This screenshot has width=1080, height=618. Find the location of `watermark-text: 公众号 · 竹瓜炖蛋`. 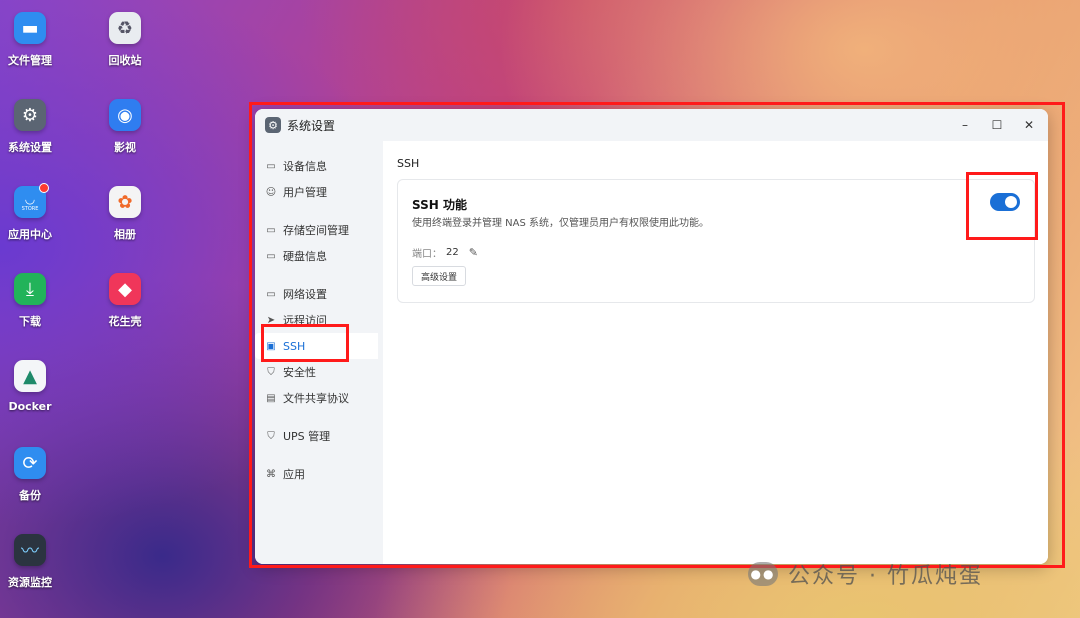

watermark-text: 公众号 · 竹瓜炖蛋 is located at coordinates (885, 576).